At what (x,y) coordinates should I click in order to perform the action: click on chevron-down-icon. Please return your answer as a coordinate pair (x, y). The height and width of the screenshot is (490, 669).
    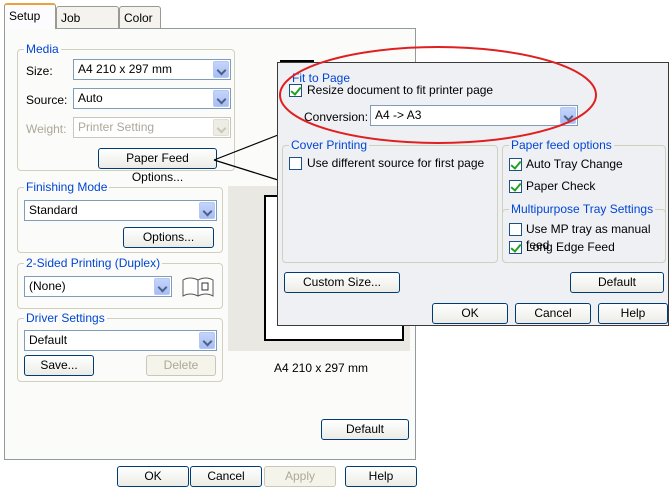
    Looking at the image, I should click on (568, 115).